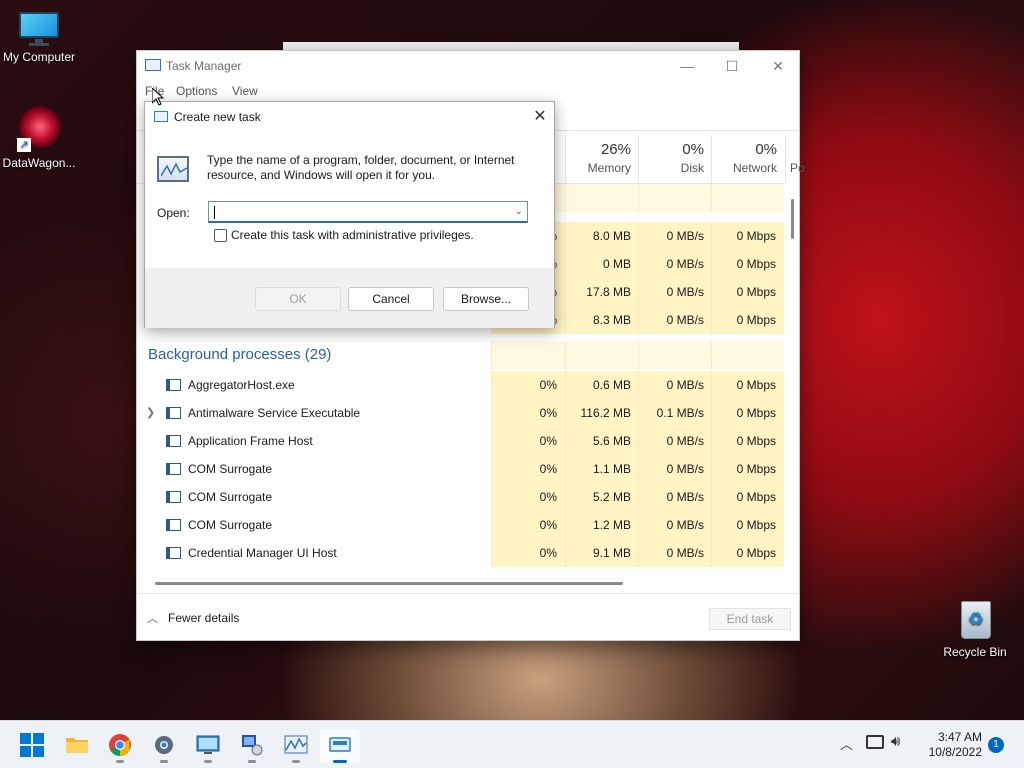 Image resolution: width=1024 pixels, height=768 pixels. I want to click on mouse-cursor-icon, so click(158, 97).